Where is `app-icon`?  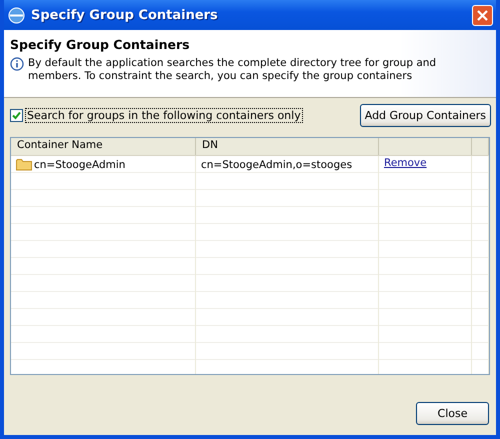
app-icon is located at coordinates (16, 15).